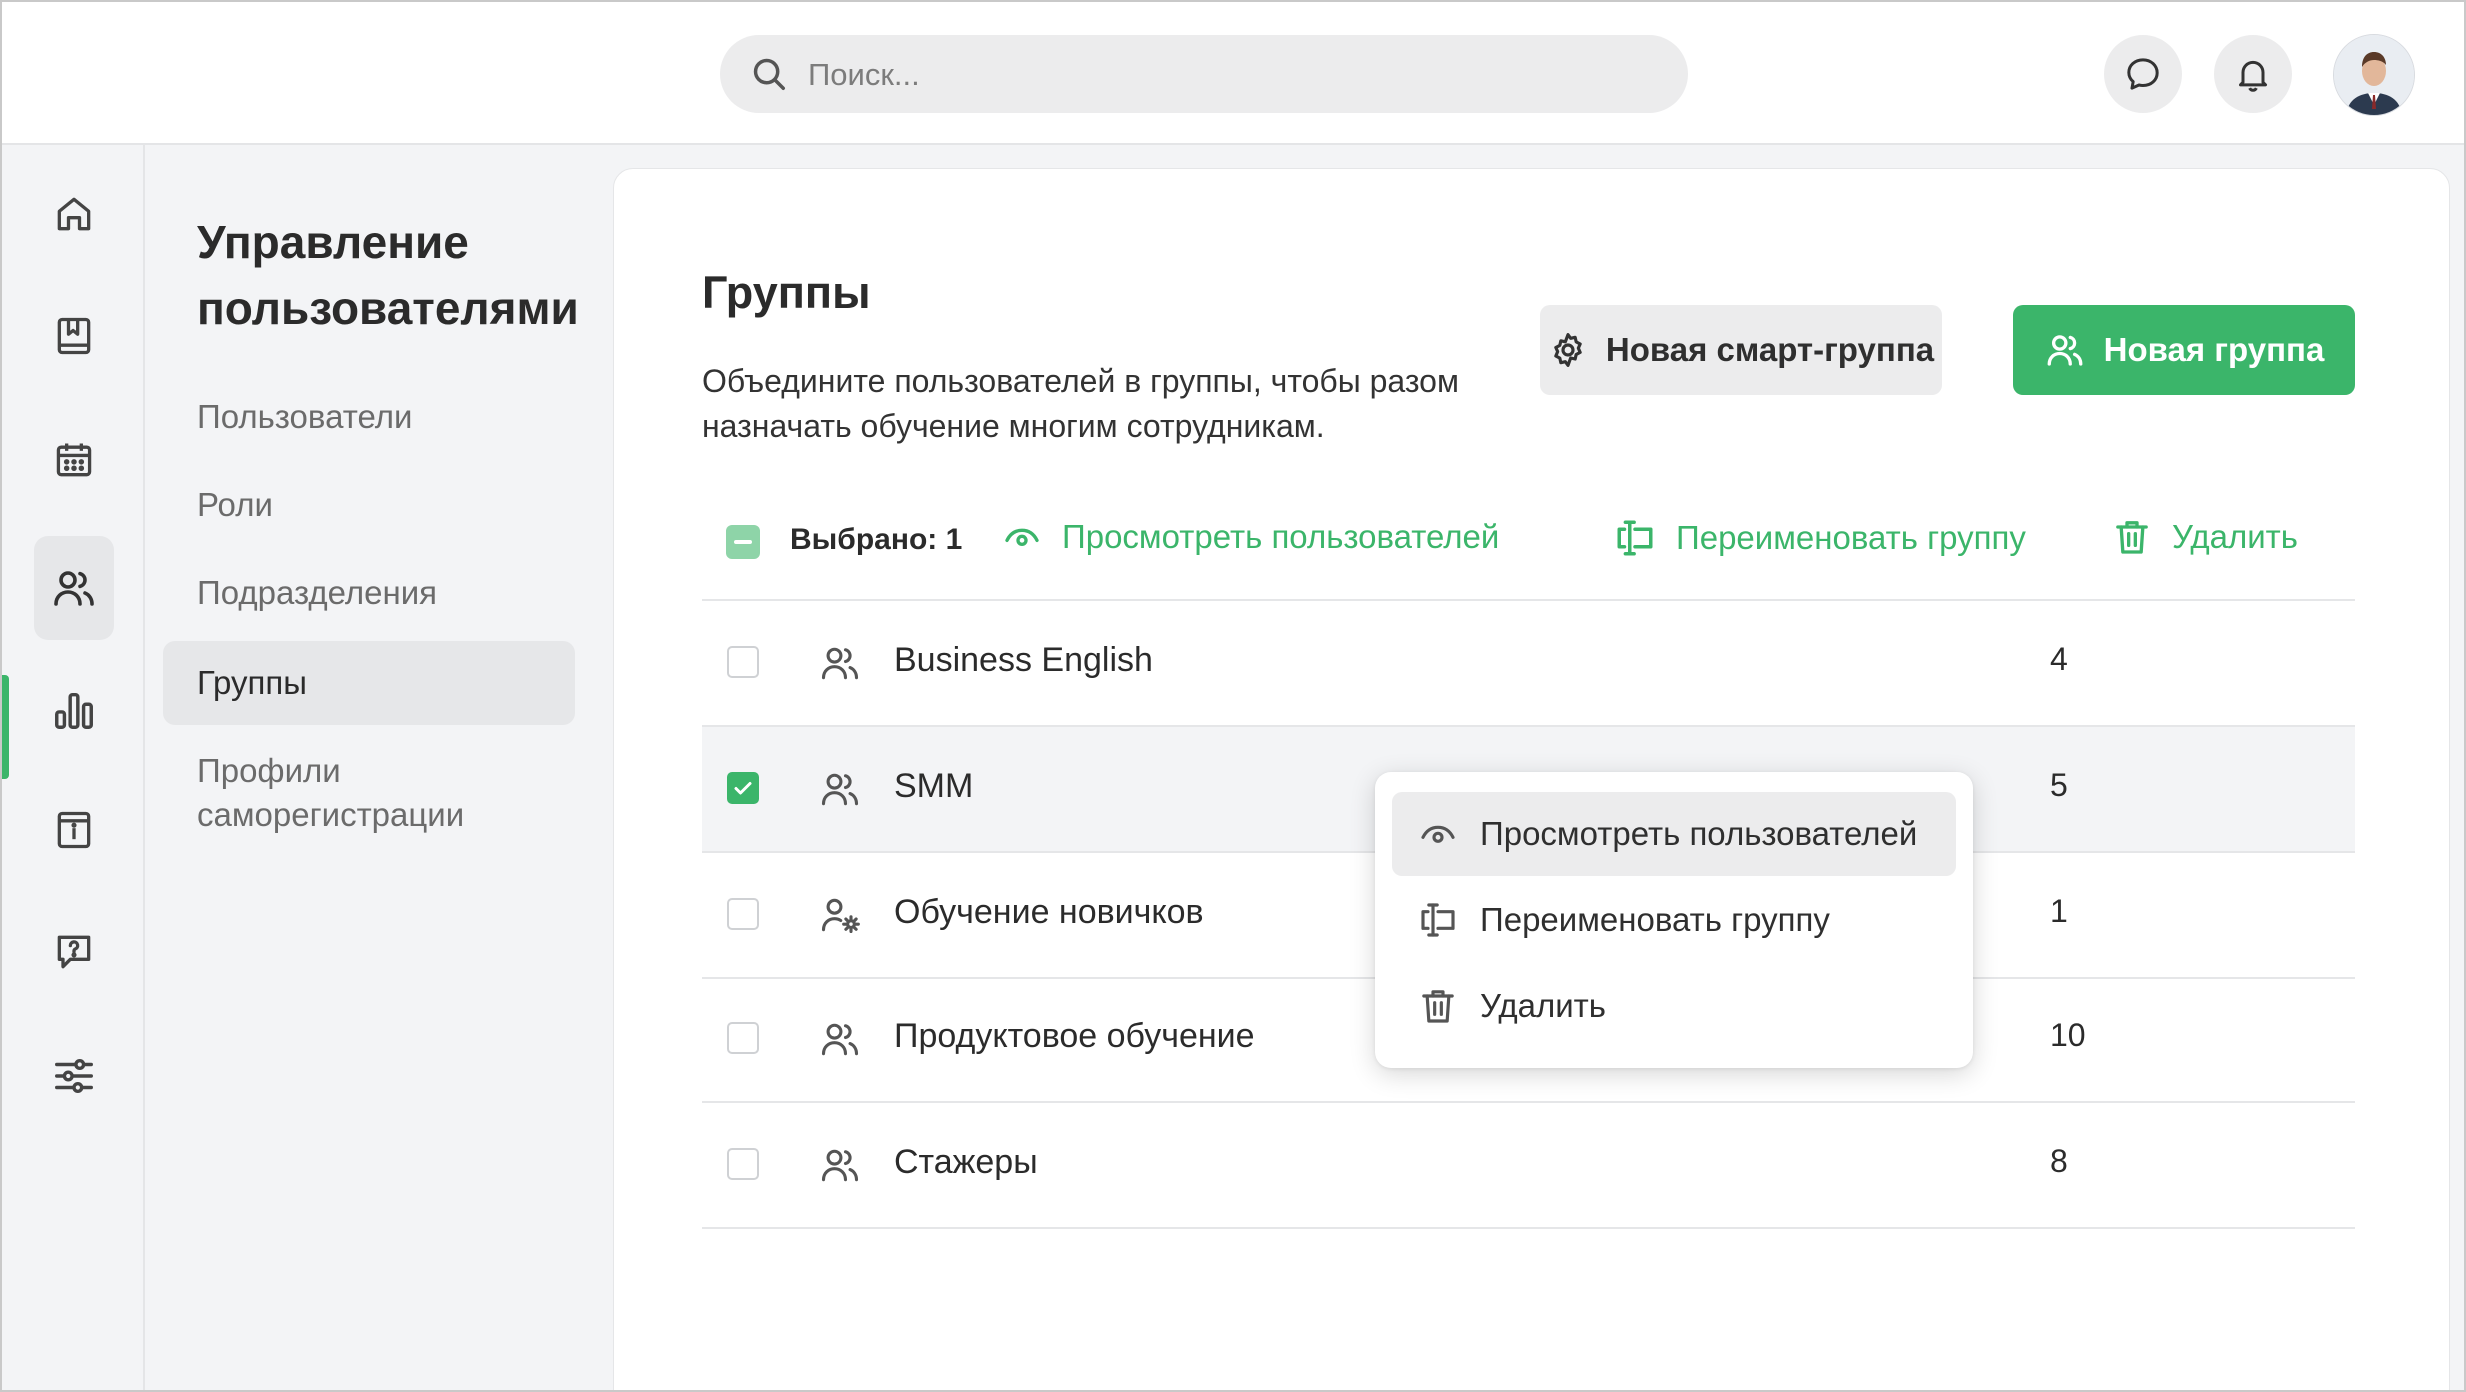 This screenshot has width=2466, height=1392. Describe the element at coordinates (1655, 919) in the screenshot. I see `menu-item-rename-label: Переименовать группу` at that location.